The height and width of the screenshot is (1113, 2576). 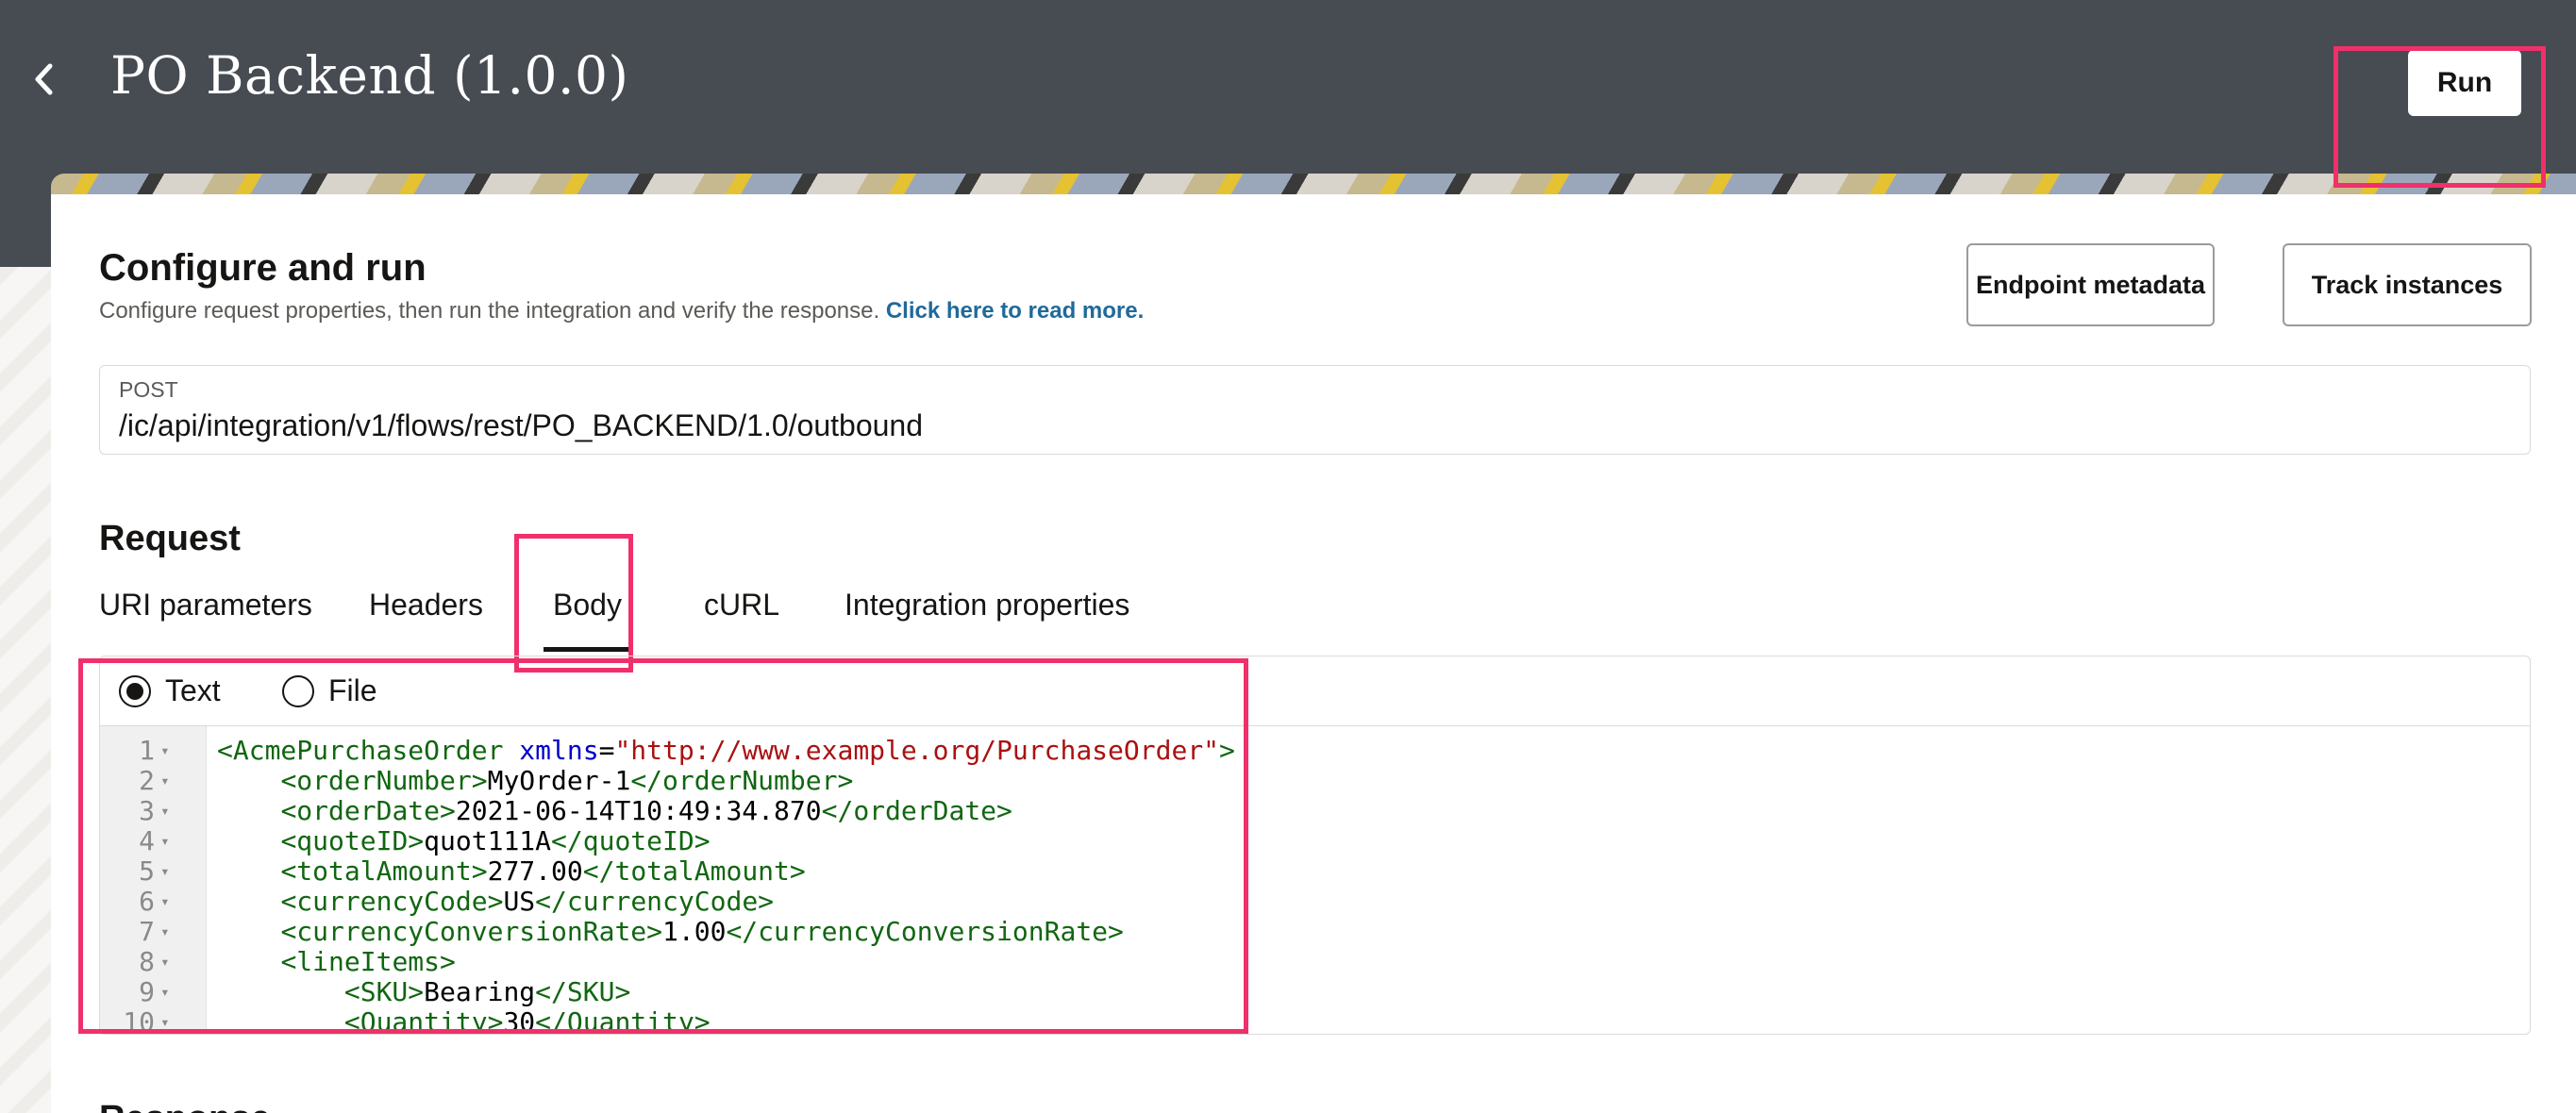 I want to click on configure-title: Configure and run, so click(x=263, y=268).